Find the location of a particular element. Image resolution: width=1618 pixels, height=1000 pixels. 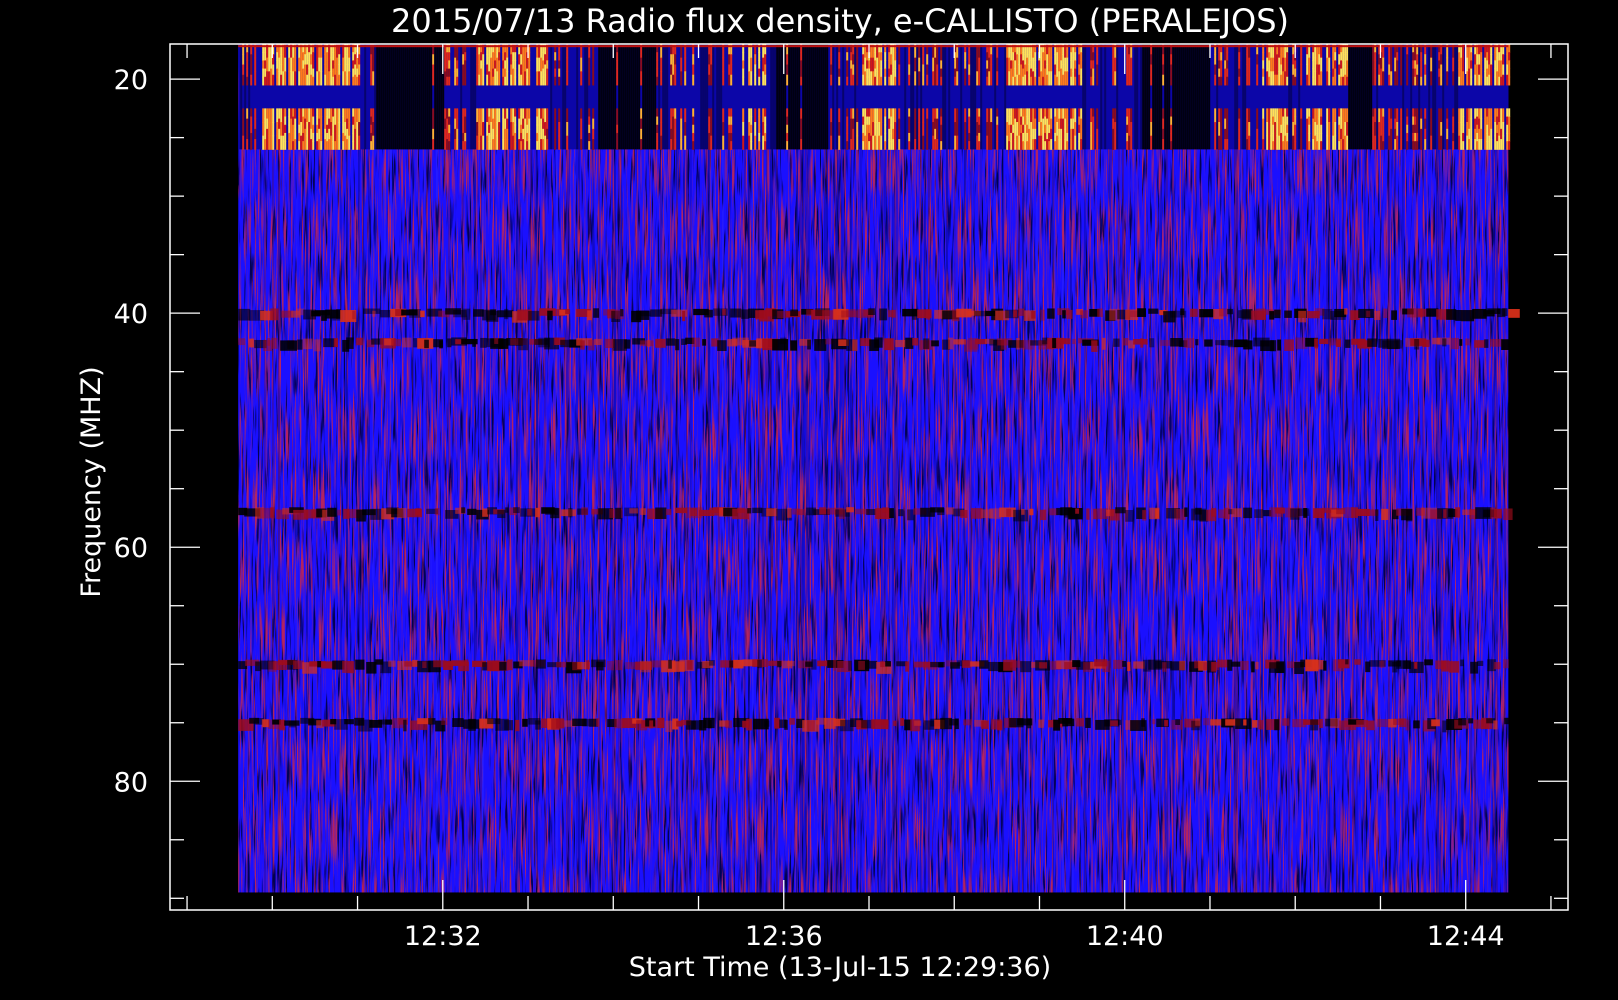

x-axis-label: Start Time (13-Jul-15 12:29:36) is located at coordinates (840, 967).